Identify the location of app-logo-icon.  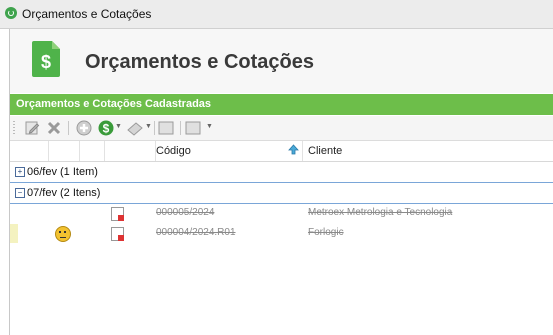
(11, 13).